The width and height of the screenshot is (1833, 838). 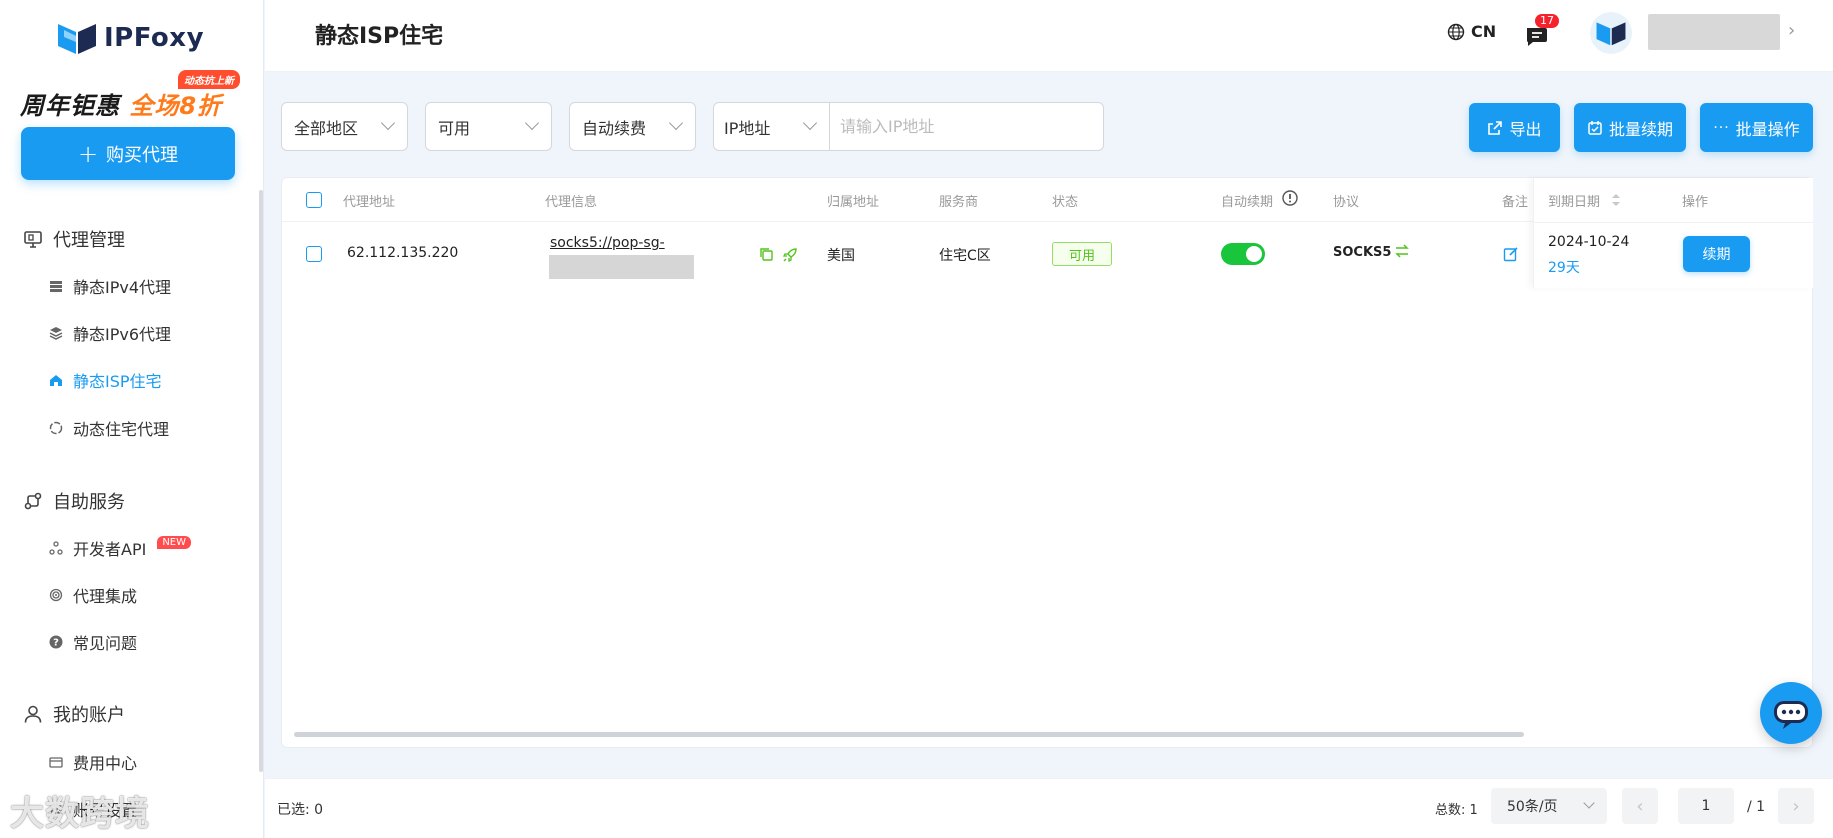 I want to click on export-icon, so click(x=1495, y=127).